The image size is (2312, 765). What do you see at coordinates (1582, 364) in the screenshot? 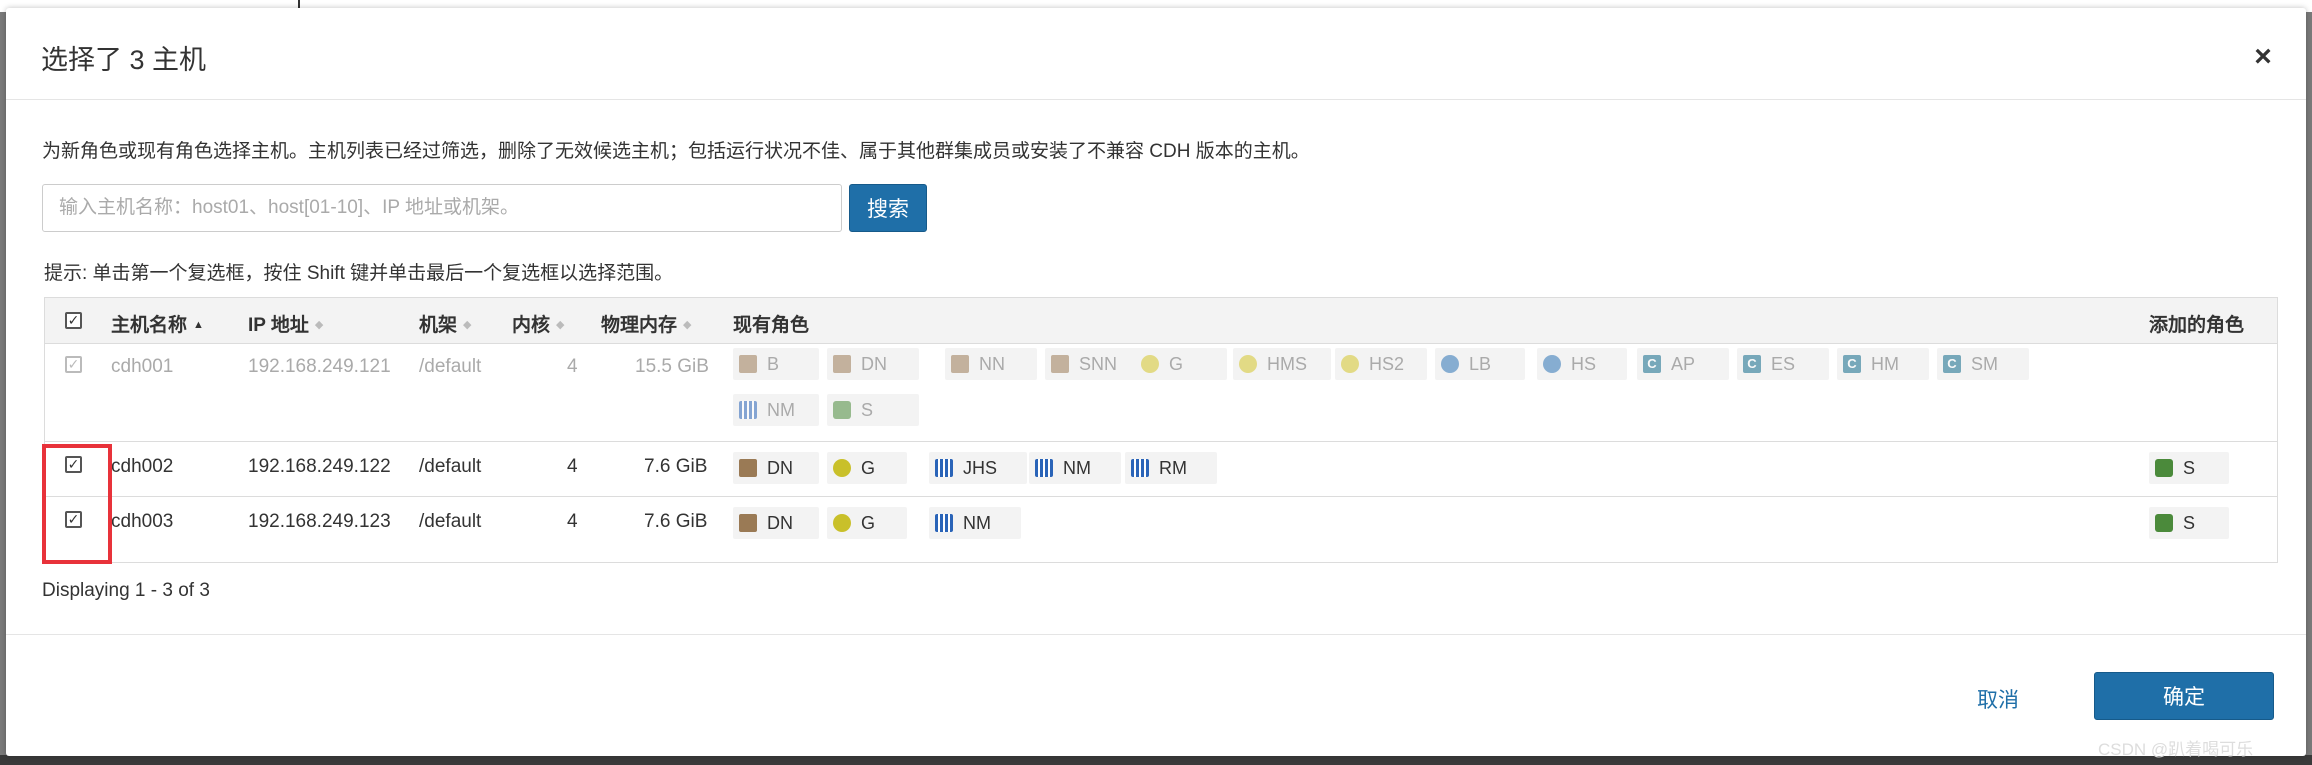
I see `role-badge: HS` at bounding box center [1582, 364].